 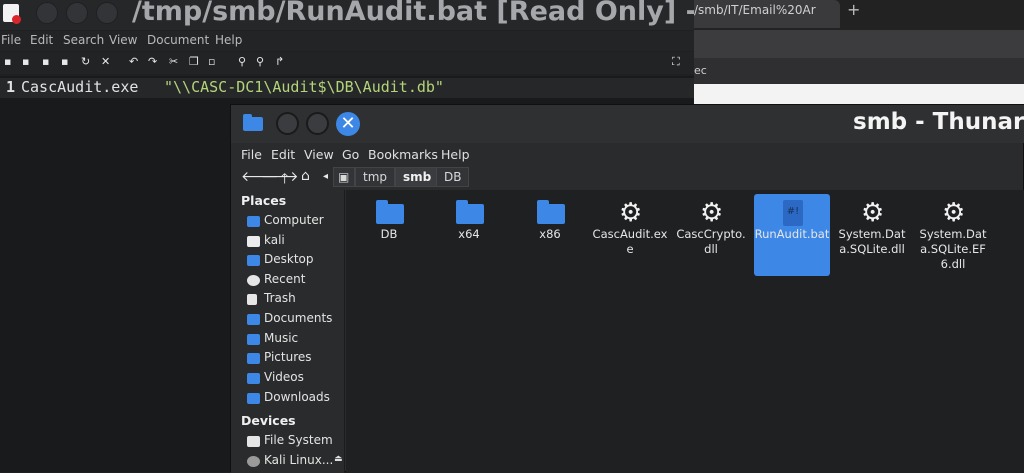 I want to click on places-heading: Places, so click(x=264, y=200).